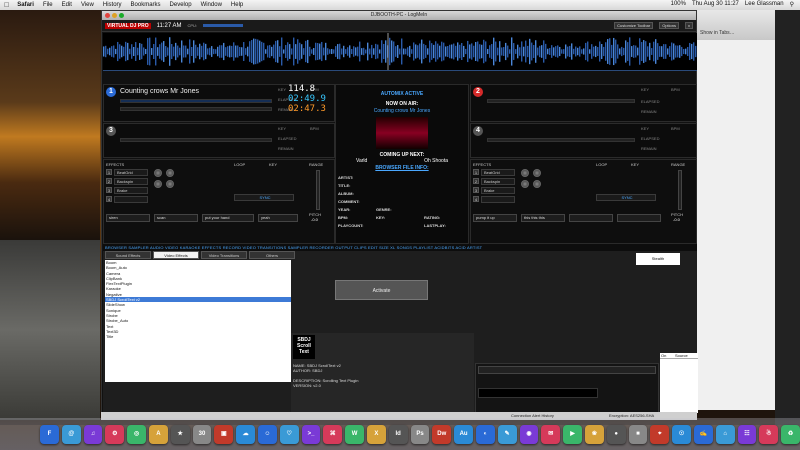 Image resolution: width=800 pixels, height=450 pixels. Describe the element at coordinates (111, 92) in the screenshot. I see `deck-1-number: 1` at that location.